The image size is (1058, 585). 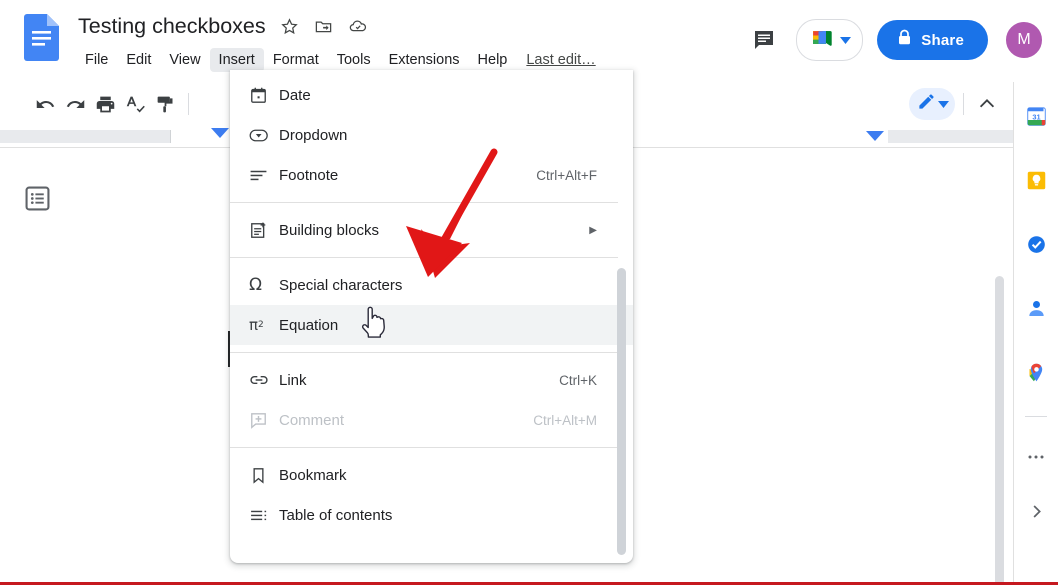 I want to click on svg-text: 31, so click(x=1036, y=116).